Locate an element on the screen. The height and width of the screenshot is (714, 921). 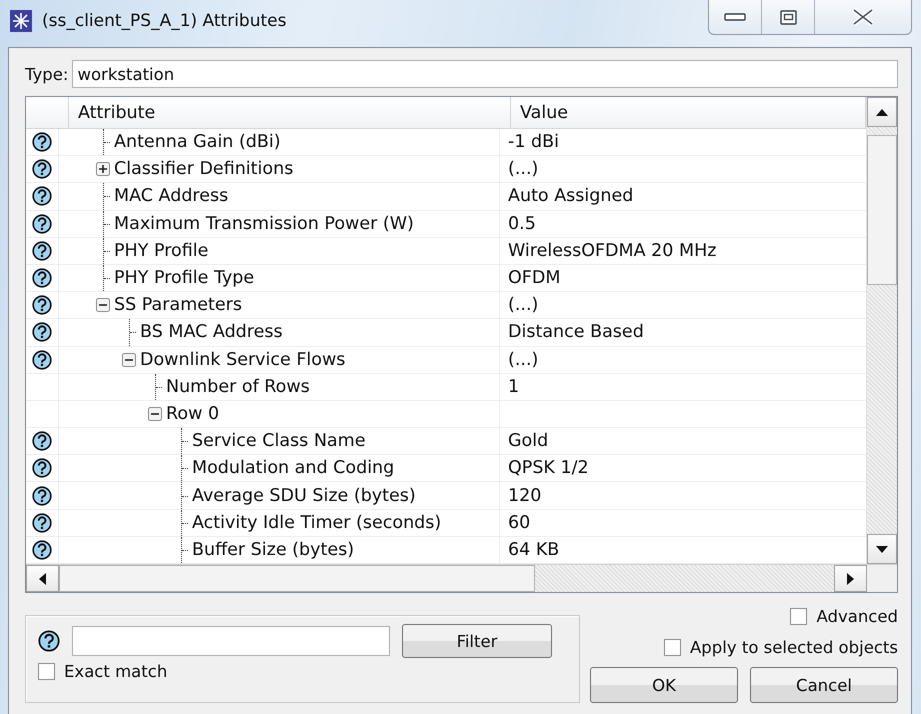
right-arrow-icon is located at coordinates (850, 578).